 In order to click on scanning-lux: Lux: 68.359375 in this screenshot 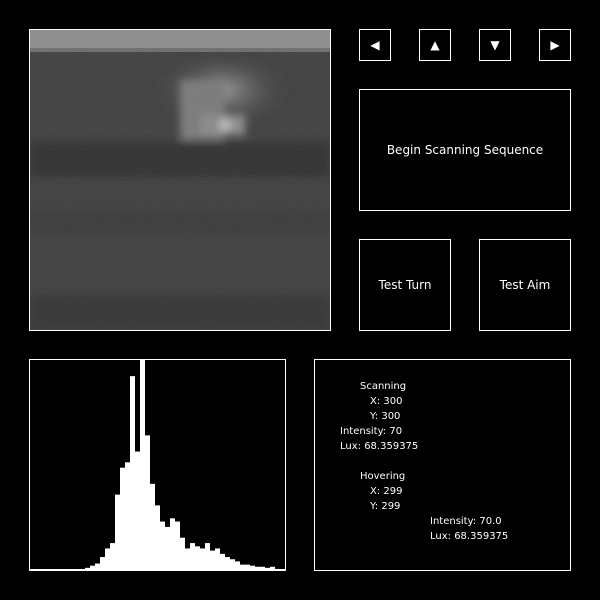, I will do `click(379, 446)`.